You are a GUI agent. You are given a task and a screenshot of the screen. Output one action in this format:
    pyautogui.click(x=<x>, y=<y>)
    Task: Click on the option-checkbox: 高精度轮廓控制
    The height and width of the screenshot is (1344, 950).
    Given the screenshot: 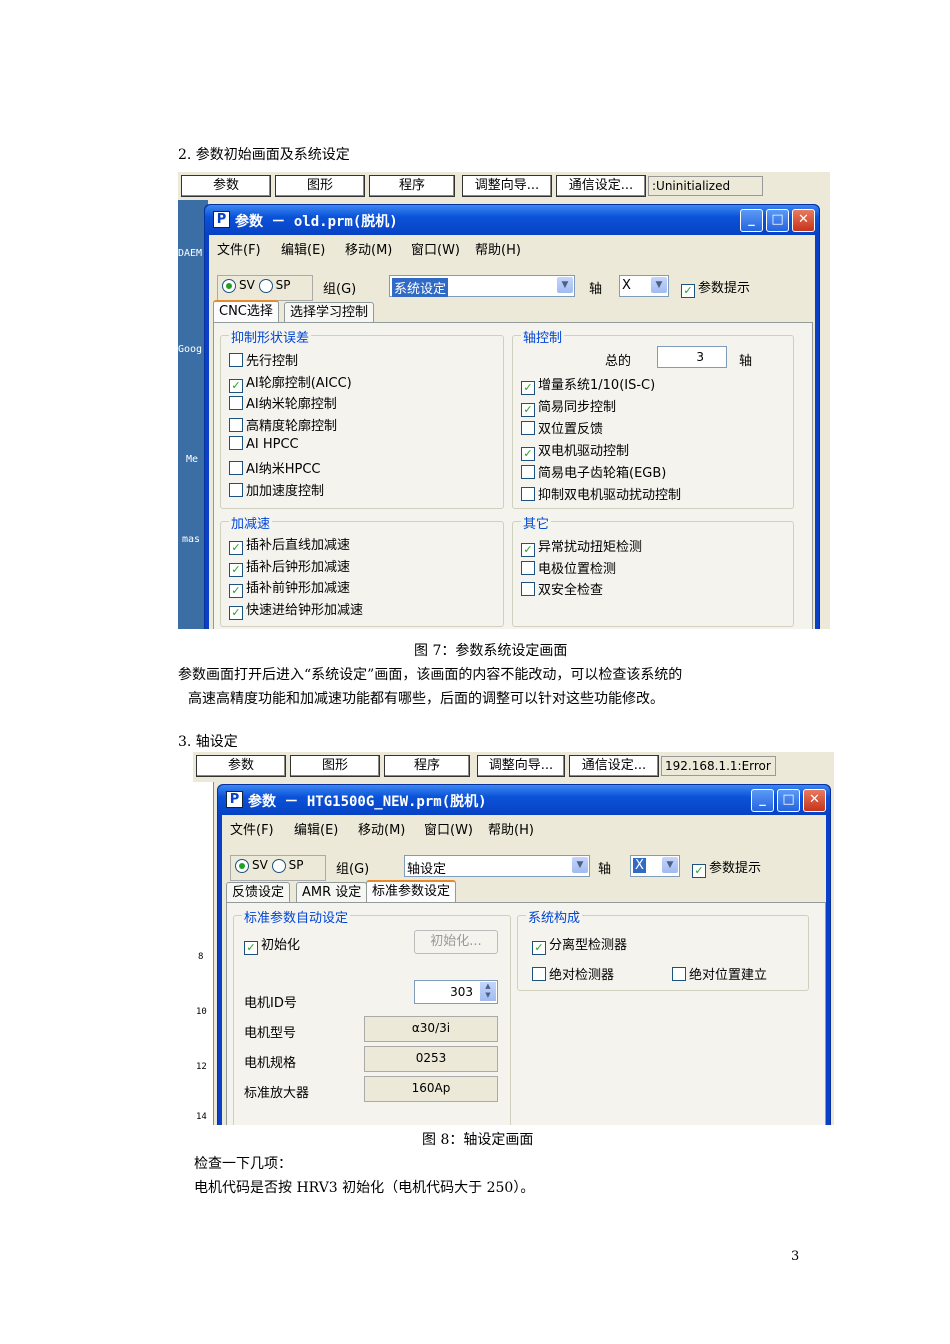 What is the action you would take?
    pyautogui.click(x=283, y=424)
    